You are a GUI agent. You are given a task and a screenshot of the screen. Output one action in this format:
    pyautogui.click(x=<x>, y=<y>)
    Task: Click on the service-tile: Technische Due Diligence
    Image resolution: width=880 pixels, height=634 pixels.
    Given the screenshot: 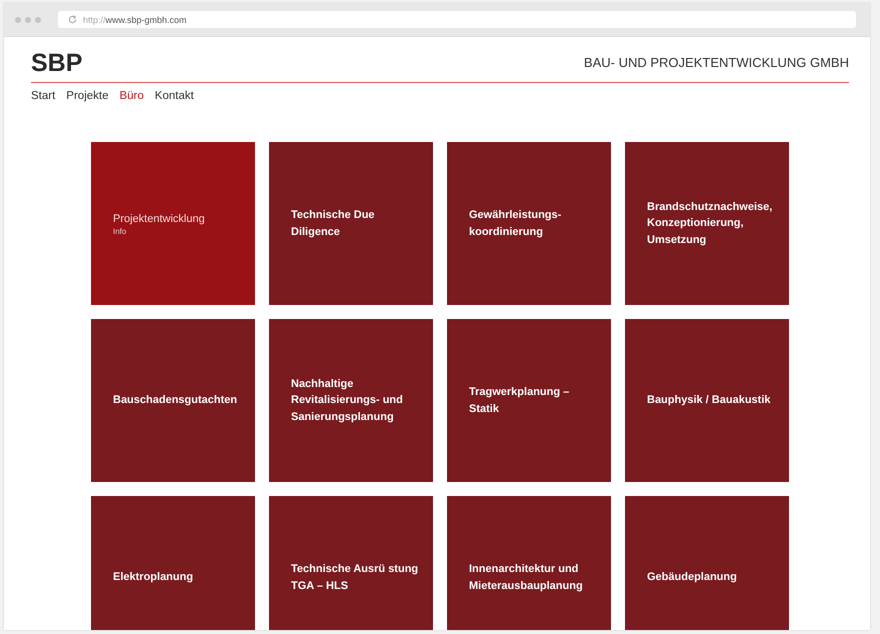 What is the action you would take?
    pyautogui.click(x=351, y=223)
    